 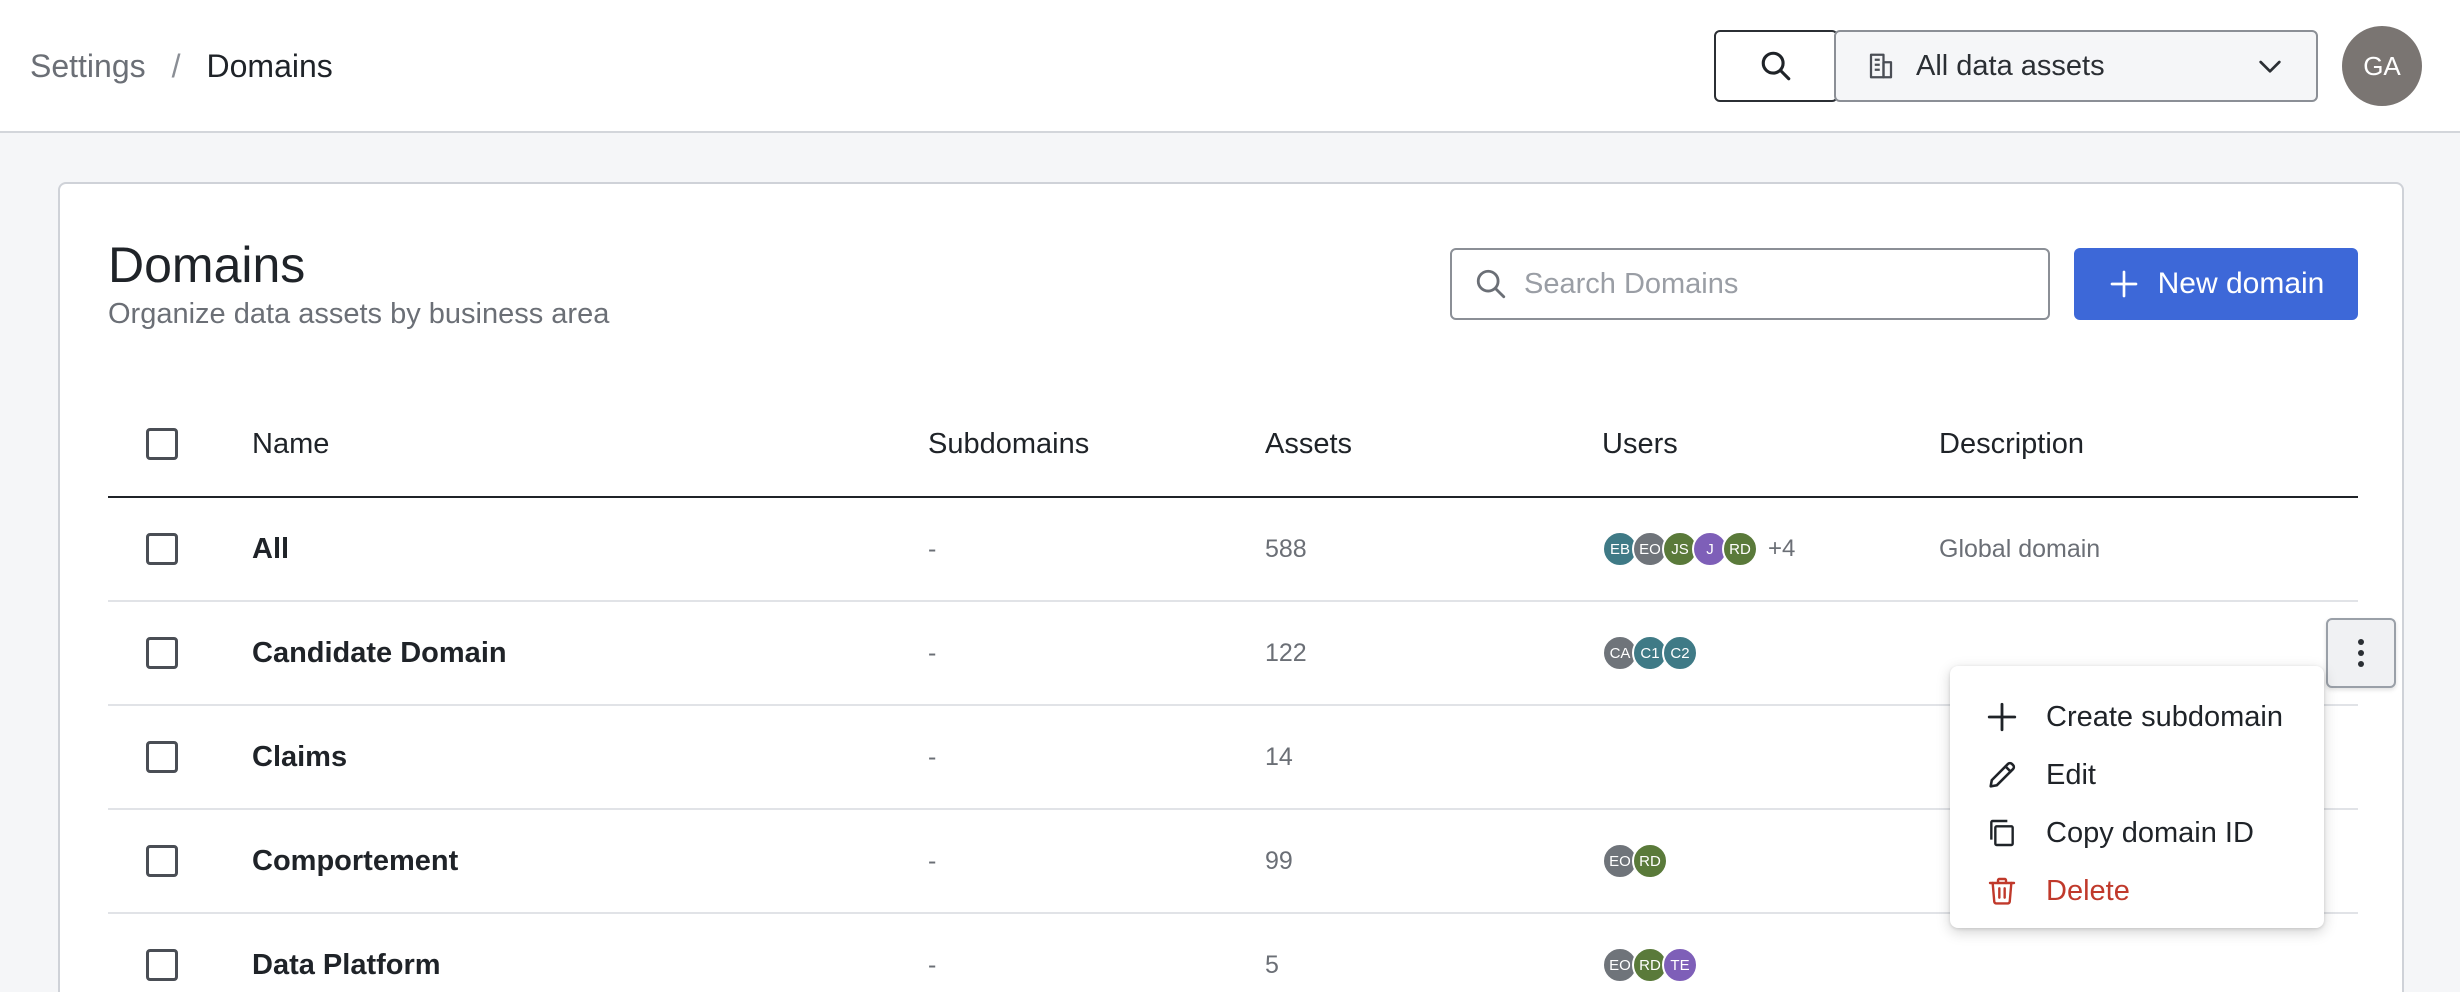 What do you see at coordinates (1233, 550) in the screenshot?
I see `table-row: All - 588 EB EO JS J RD +4 Global domain` at bounding box center [1233, 550].